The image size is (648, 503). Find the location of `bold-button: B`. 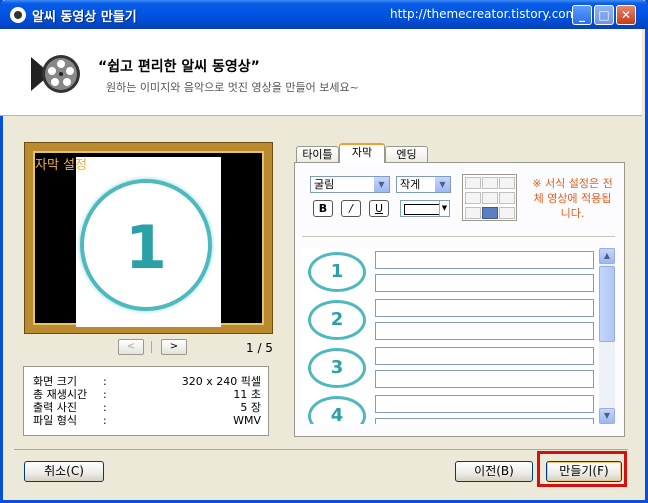

bold-button: B is located at coordinates (323, 208).